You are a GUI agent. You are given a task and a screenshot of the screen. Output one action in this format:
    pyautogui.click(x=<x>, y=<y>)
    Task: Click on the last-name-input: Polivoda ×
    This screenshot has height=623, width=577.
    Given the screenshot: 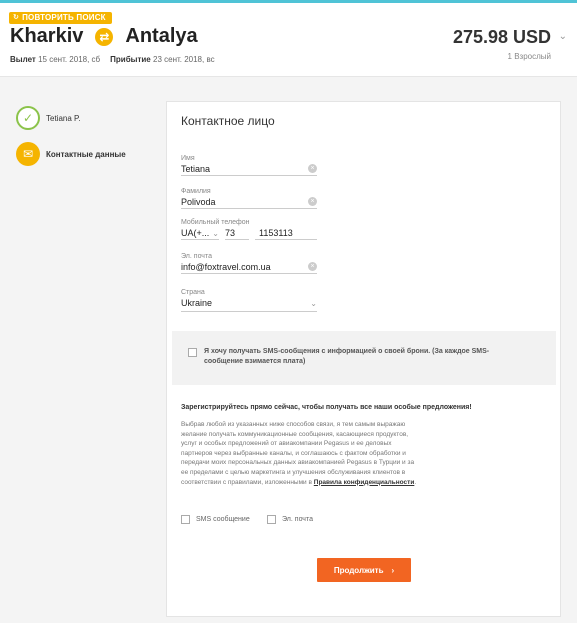 What is the action you would take?
    pyautogui.click(x=249, y=202)
    